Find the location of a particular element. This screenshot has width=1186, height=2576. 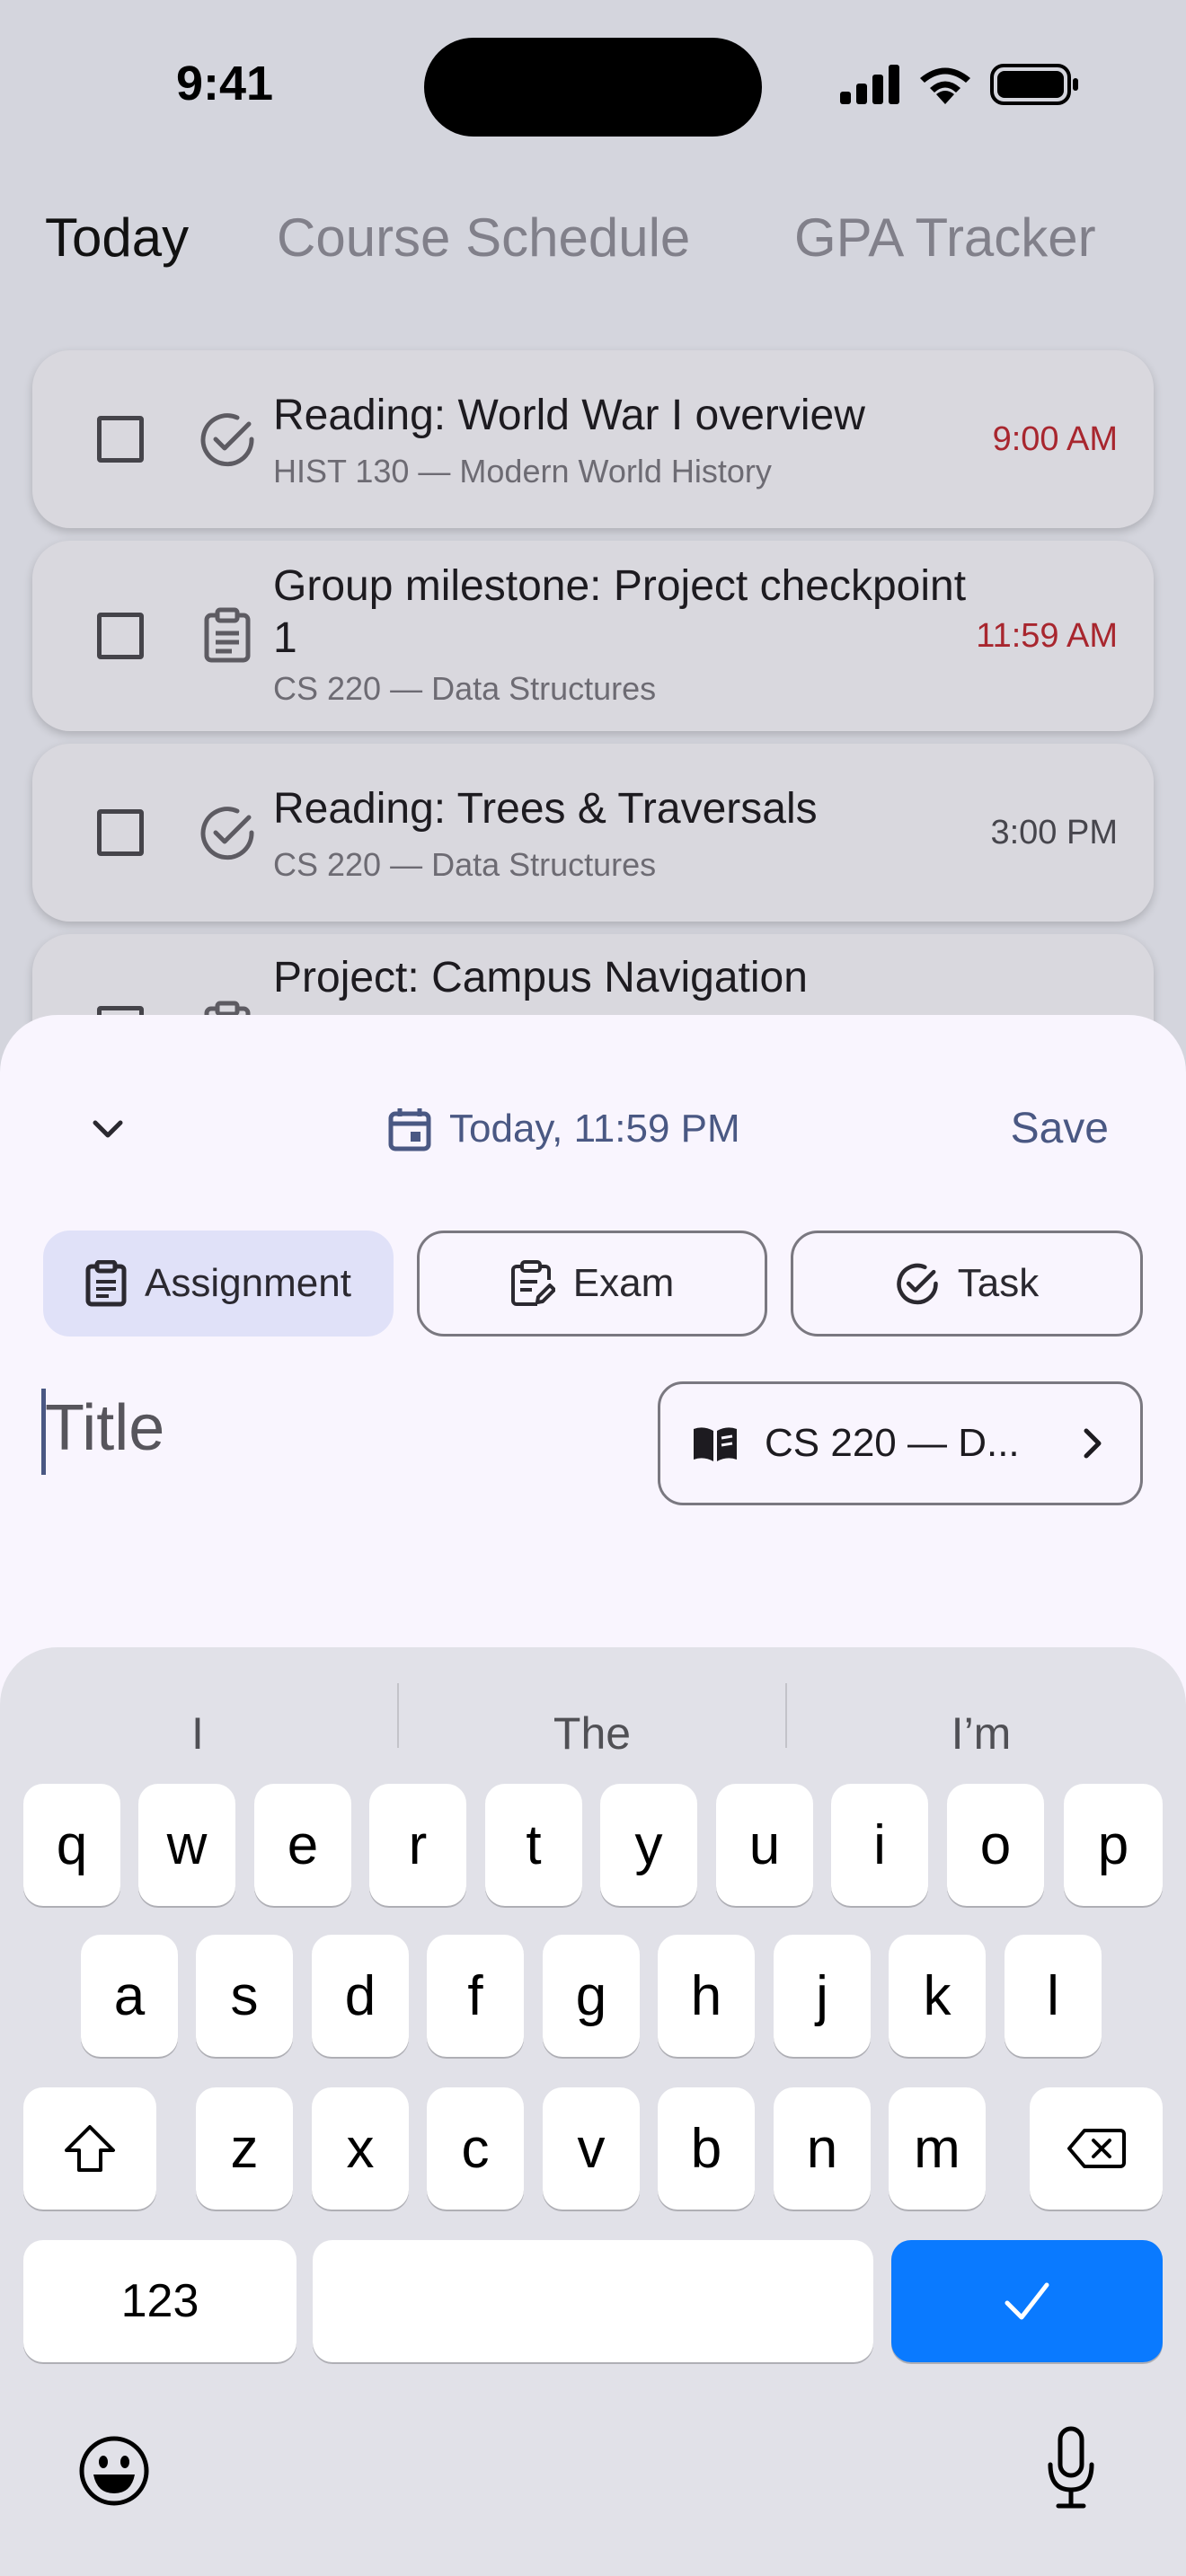

key-g: g is located at coordinates (591, 1996).